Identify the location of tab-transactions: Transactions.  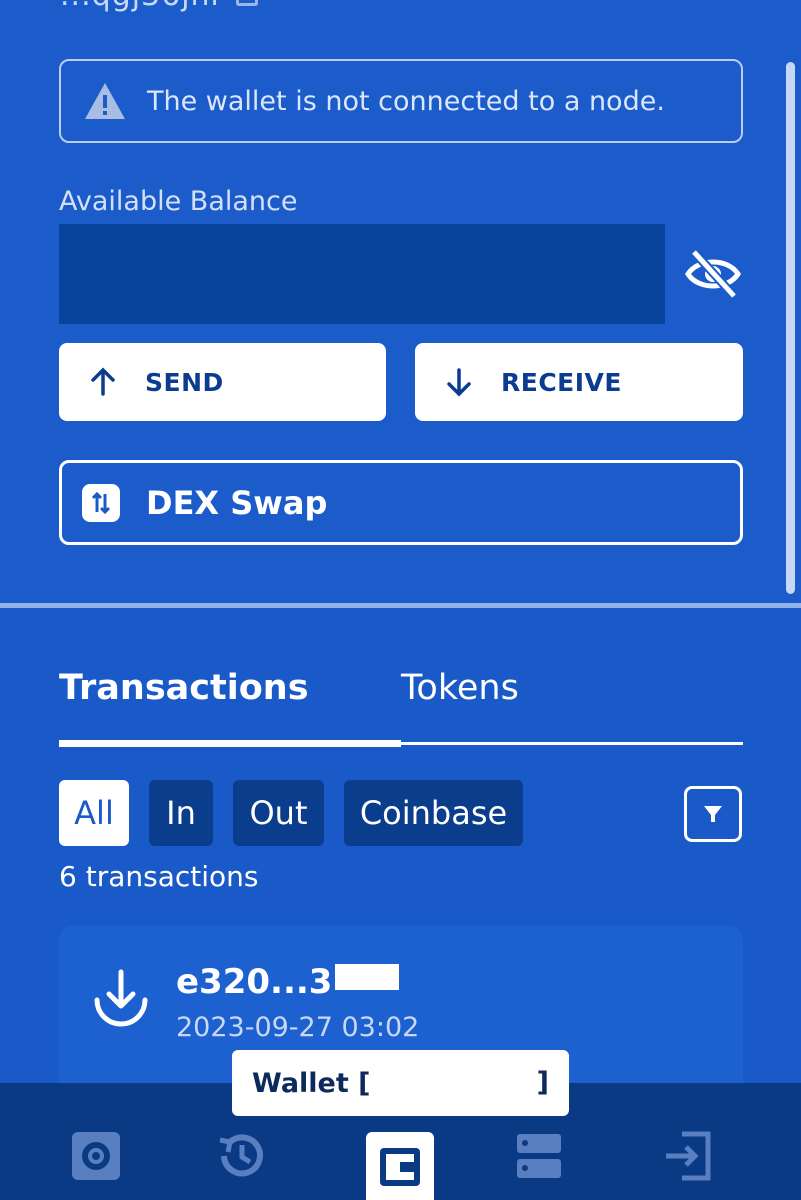
(184, 688).